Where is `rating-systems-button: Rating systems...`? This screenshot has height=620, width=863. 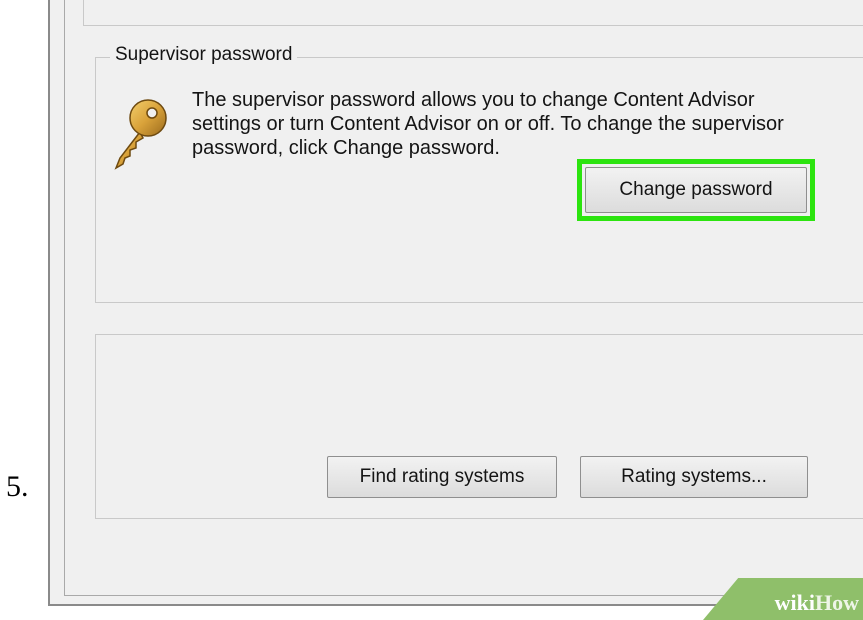 rating-systems-button: Rating systems... is located at coordinates (694, 477).